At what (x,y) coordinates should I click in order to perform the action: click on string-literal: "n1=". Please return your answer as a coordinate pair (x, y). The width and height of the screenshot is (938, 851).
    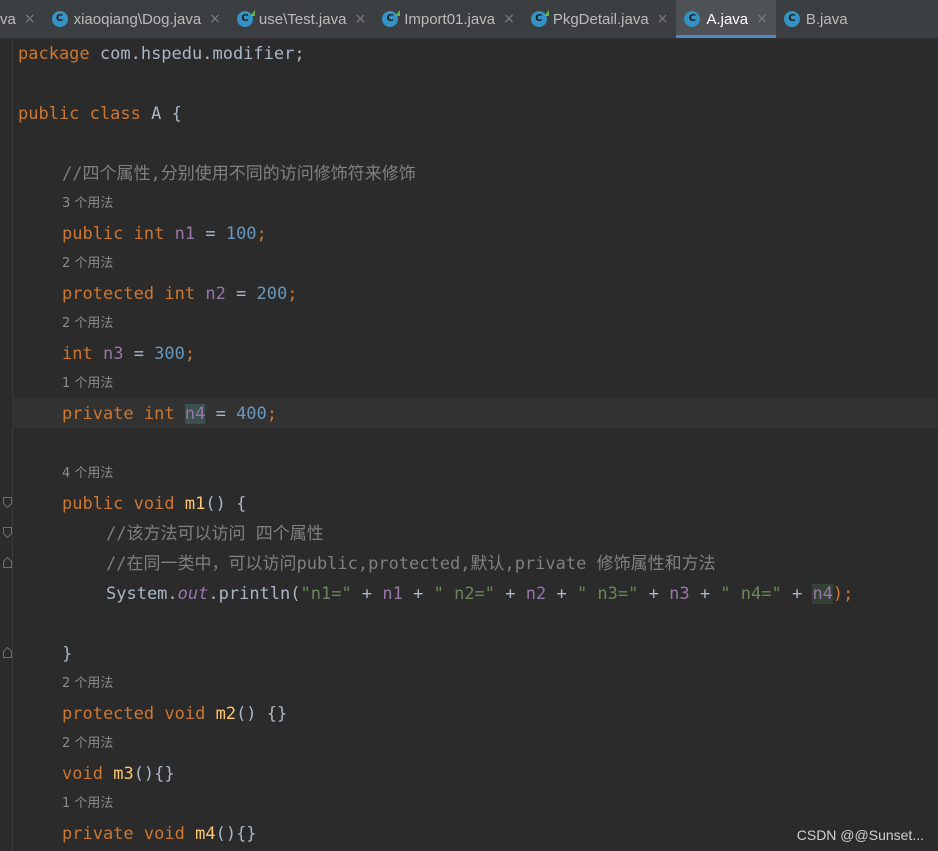
    Looking at the image, I should click on (326, 594).